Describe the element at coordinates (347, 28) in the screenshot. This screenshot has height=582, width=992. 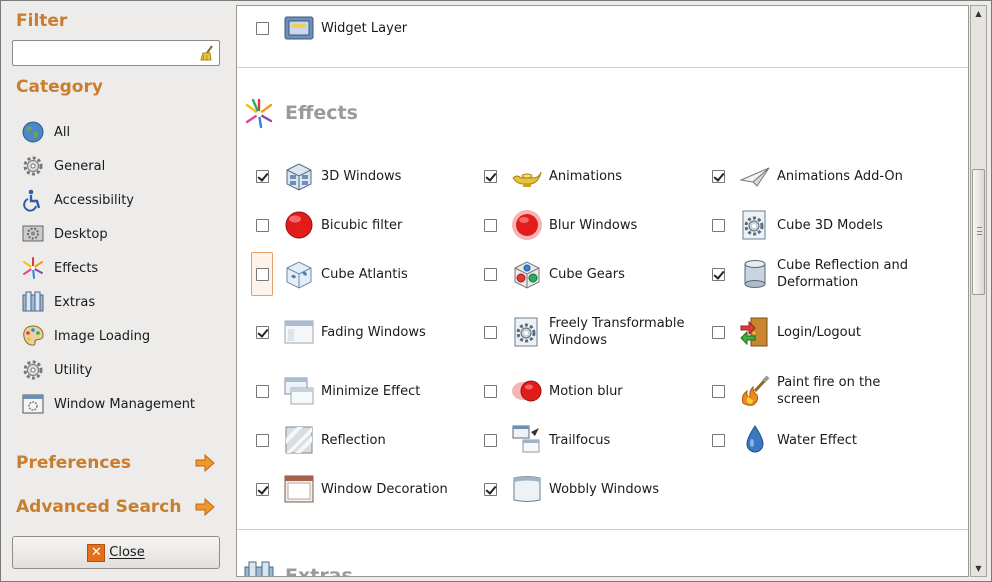
I see `plugin-widget-layer: Widget Layer` at that location.